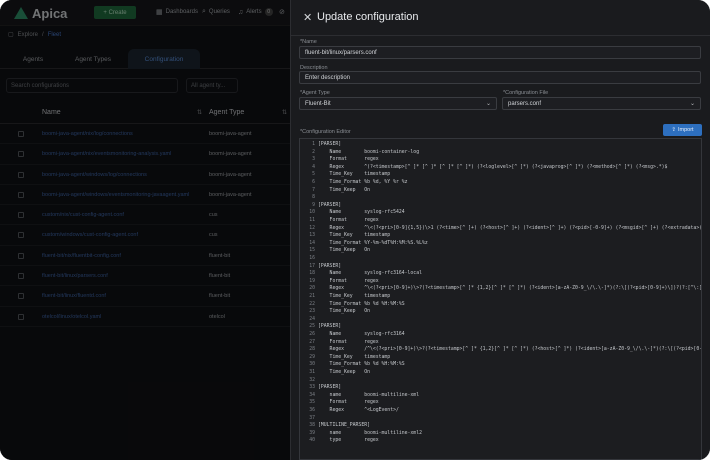 The width and height of the screenshot is (710, 460). What do you see at coordinates (312, 403) in the screenshot?
I see `line-number: 35` at bounding box center [312, 403].